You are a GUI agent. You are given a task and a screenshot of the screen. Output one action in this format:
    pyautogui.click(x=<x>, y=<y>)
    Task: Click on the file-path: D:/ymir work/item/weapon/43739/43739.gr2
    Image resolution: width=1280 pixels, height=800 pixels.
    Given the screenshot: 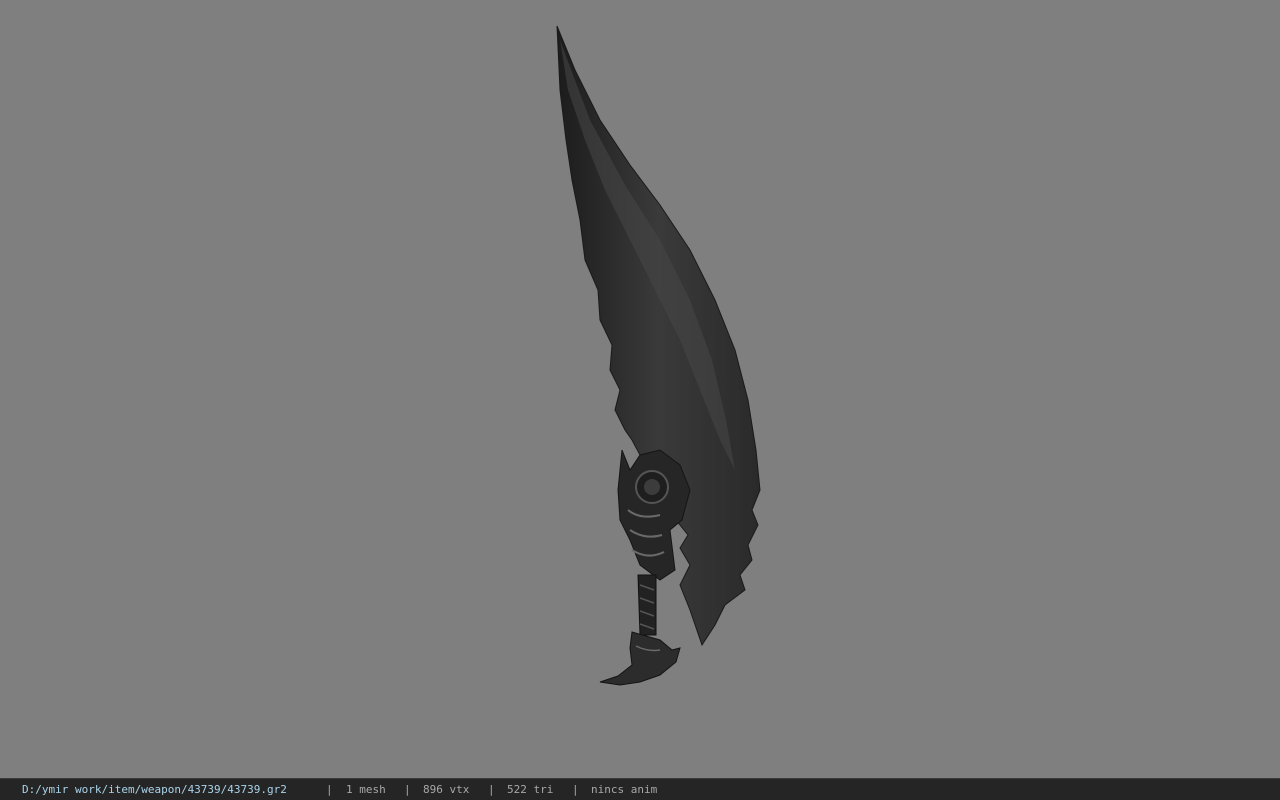 What is the action you would take?
    pyautogui.click(x=154, y=789)
    